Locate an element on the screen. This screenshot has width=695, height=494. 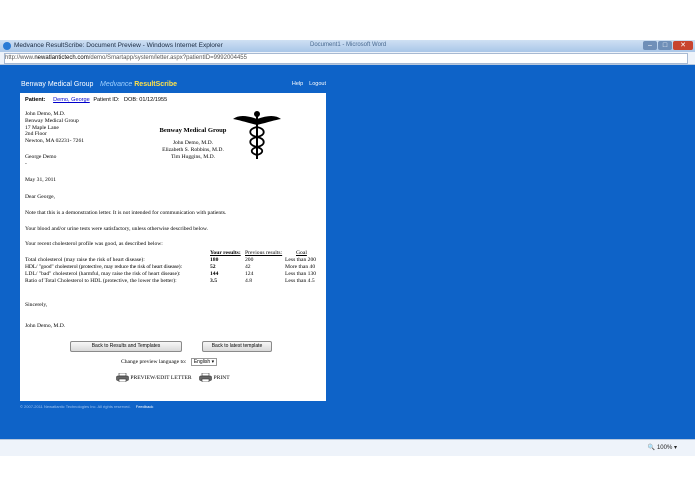
patient-id-label: Patient ID: is located at coordinates (106, 100).